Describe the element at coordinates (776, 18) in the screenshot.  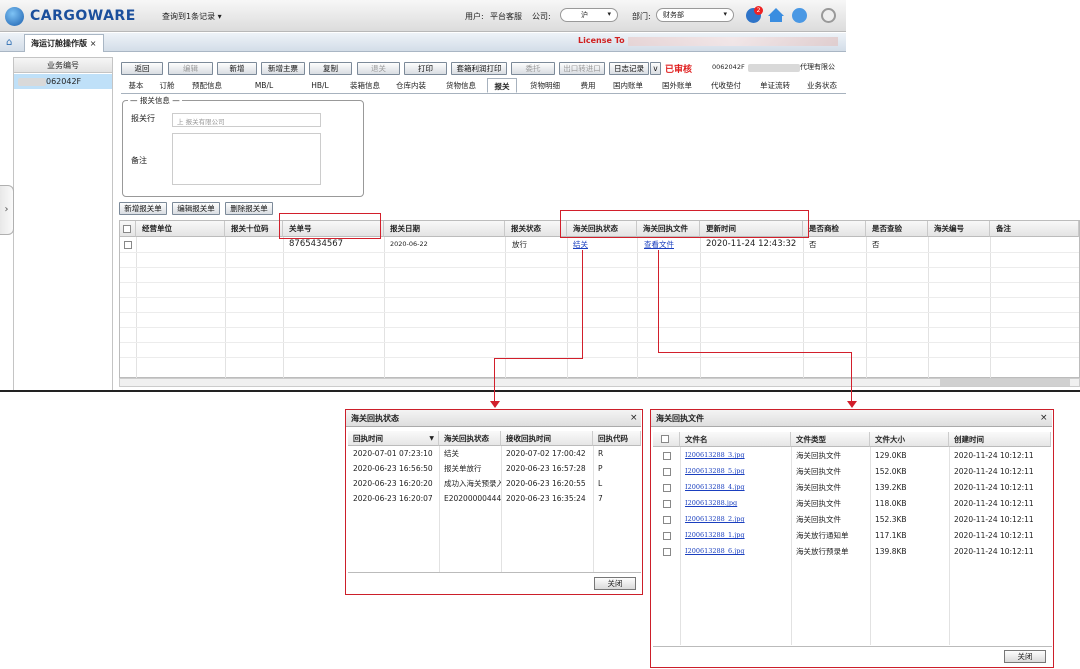
I see `home-icon-base` at that location.